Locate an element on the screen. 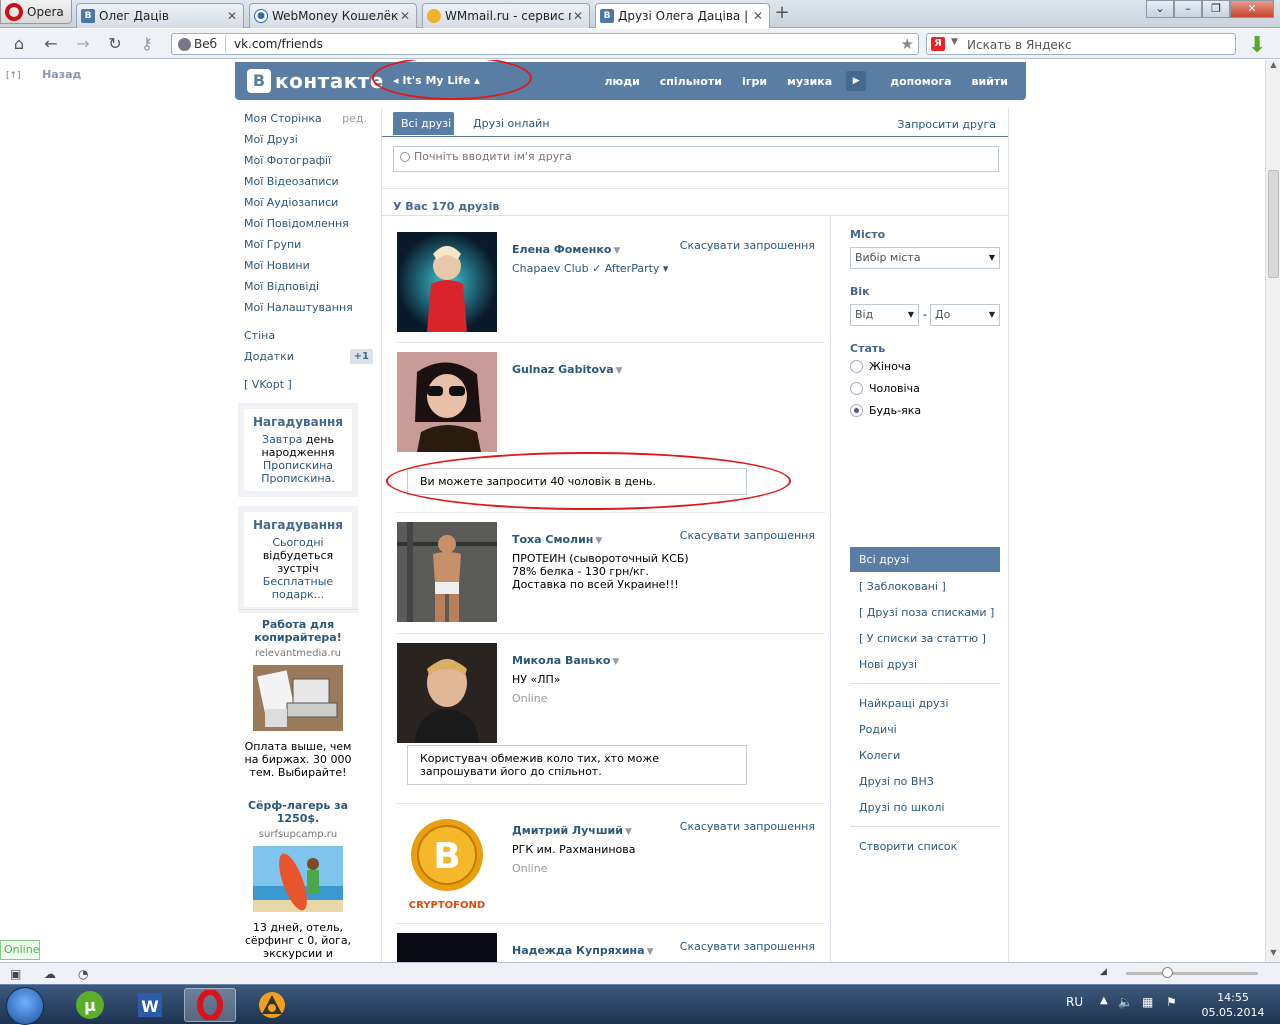  left-menu-my-page: Моя Сторінка ред. is located at coordinates (305, 118).